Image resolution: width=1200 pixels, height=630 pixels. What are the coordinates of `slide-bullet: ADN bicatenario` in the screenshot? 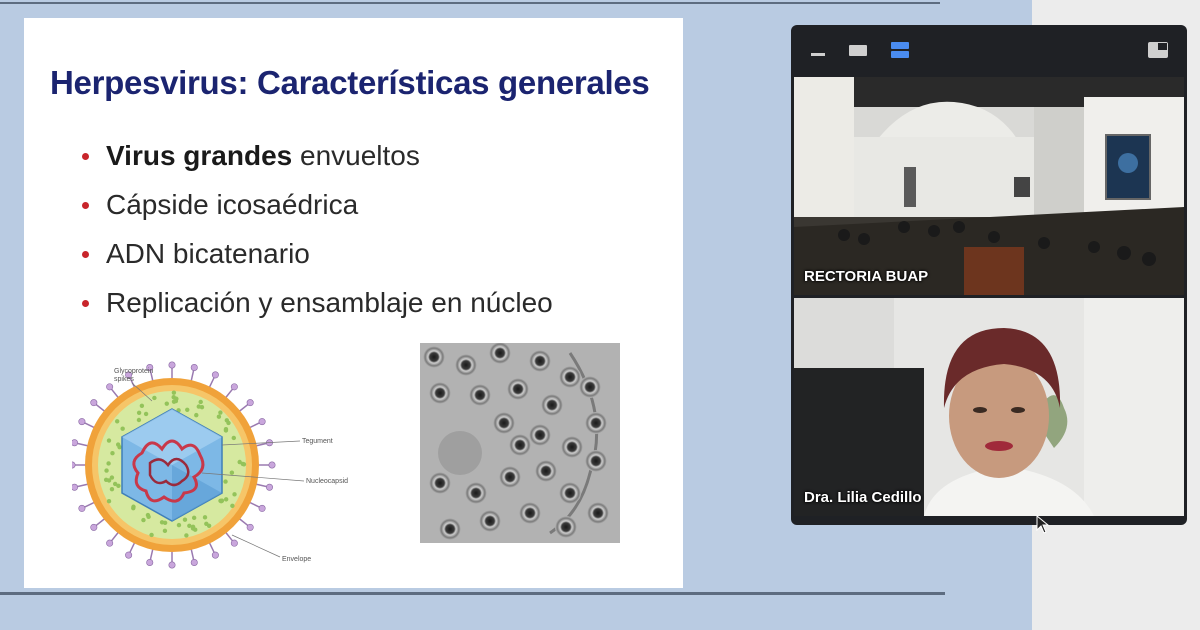 It's located at (317, 262).